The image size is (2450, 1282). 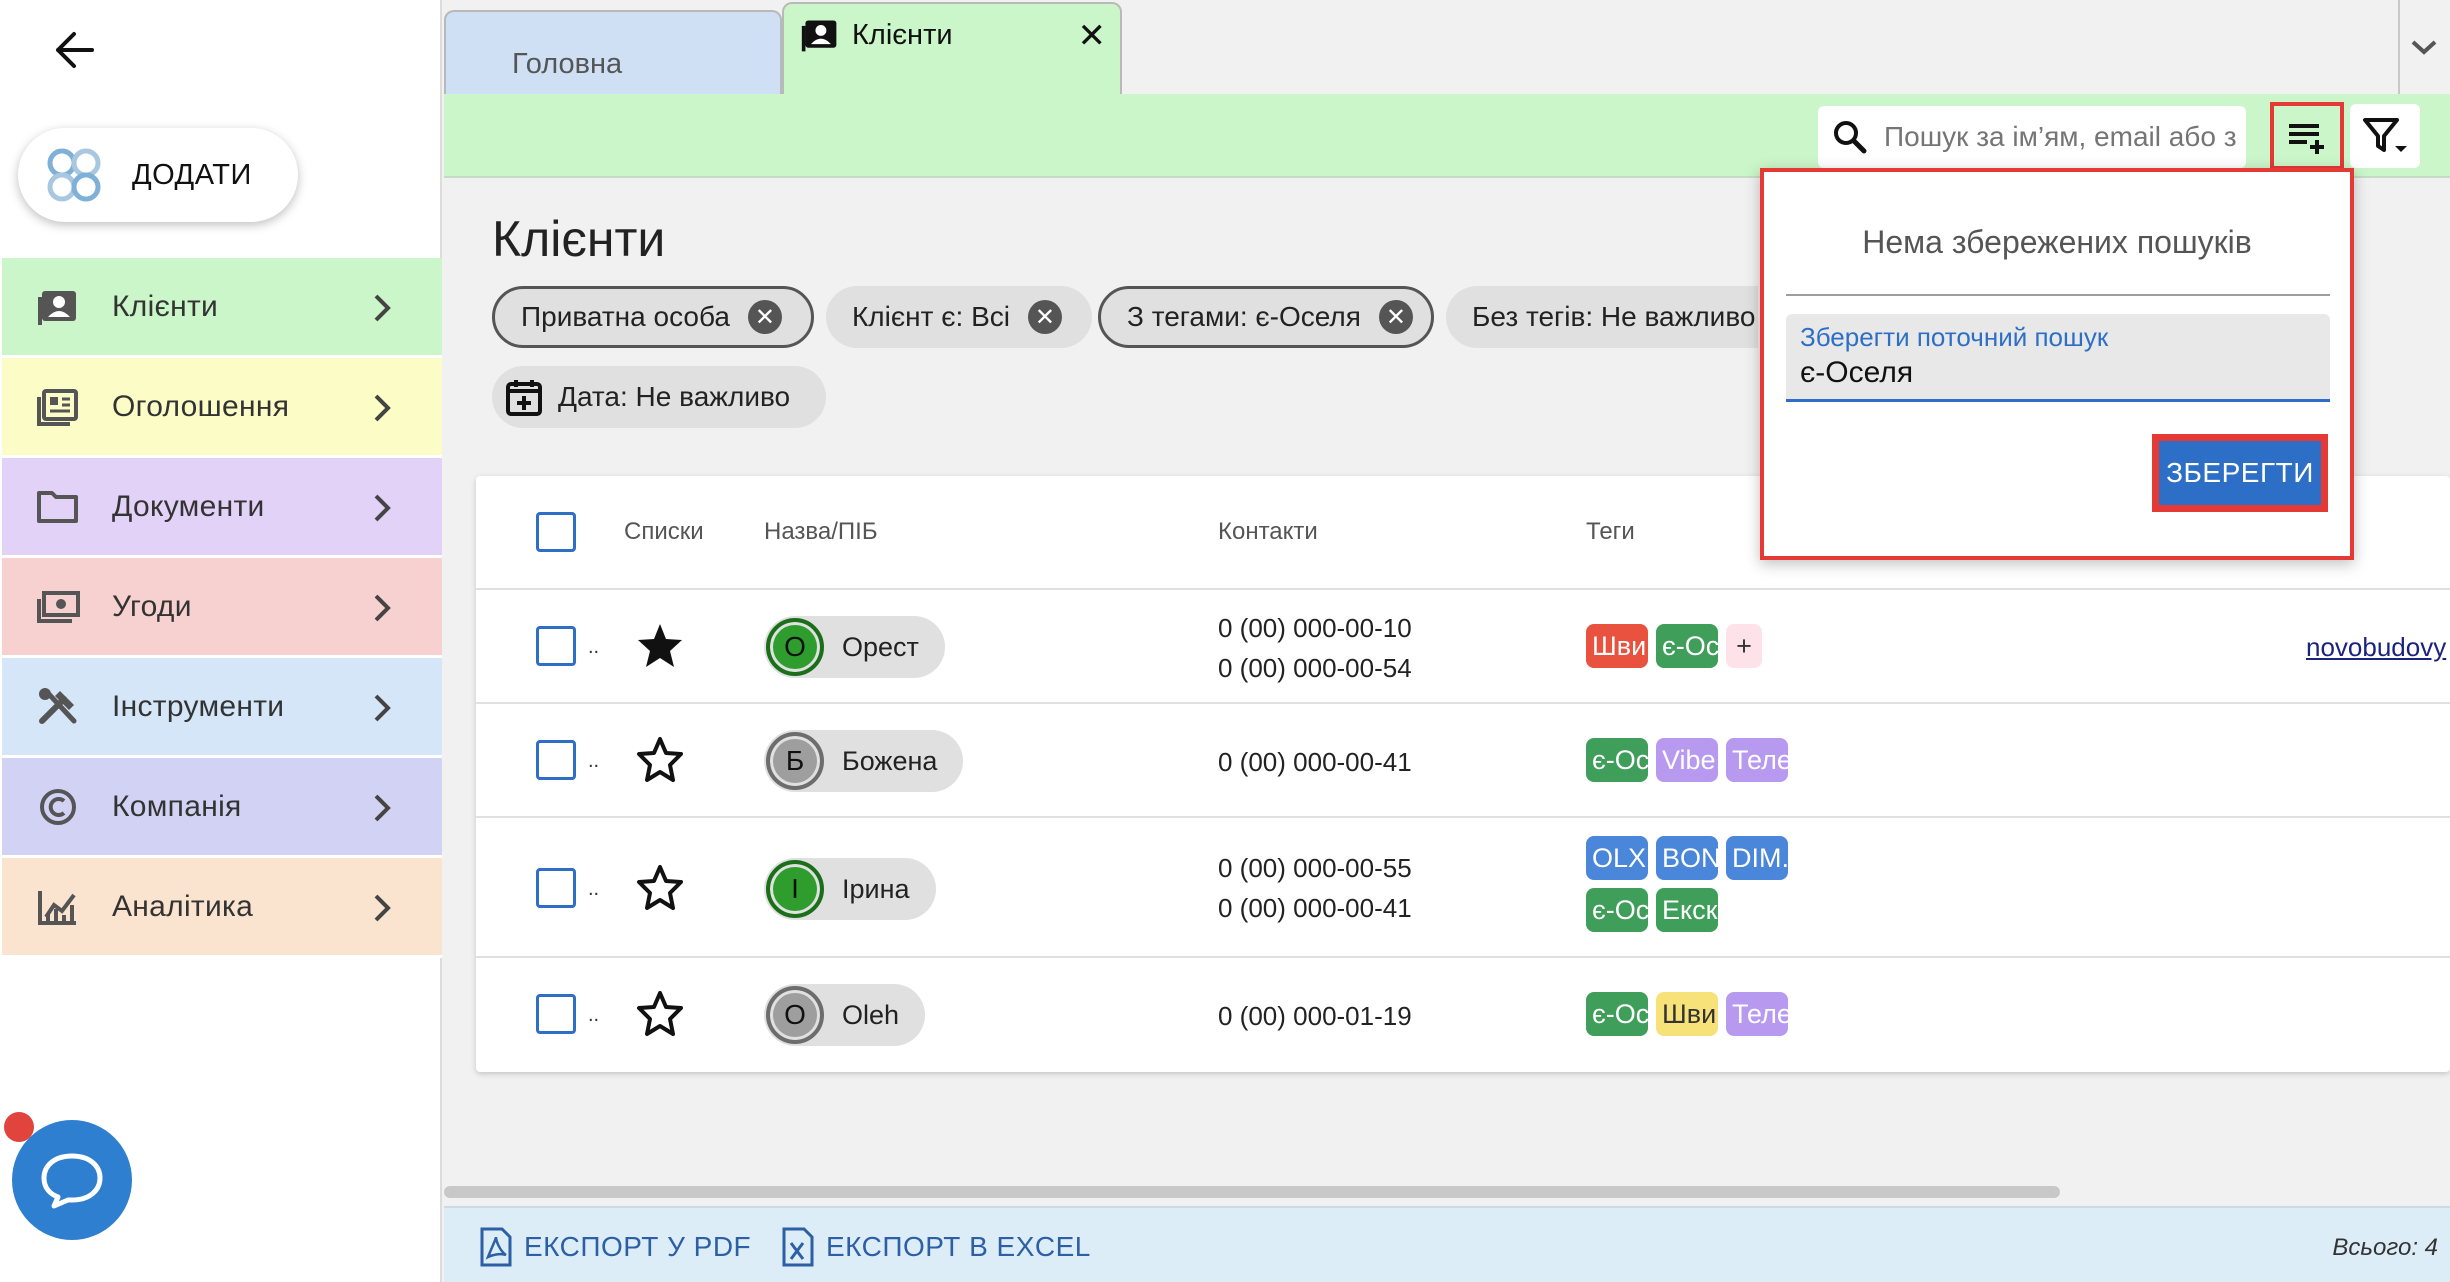 I want to click on chip-label: Приватна особа, so click(x=625, y=316).